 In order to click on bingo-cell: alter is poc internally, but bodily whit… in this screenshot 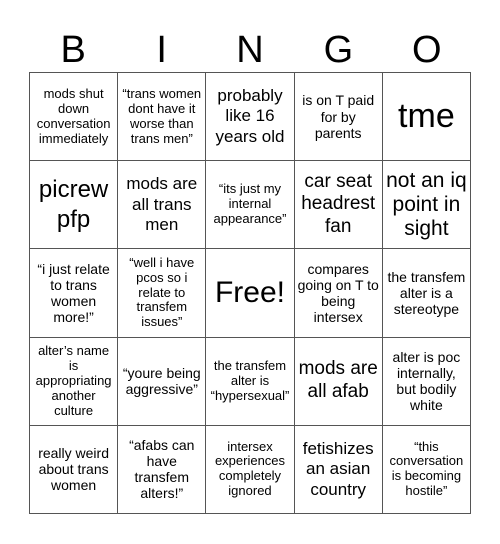, I will do `click(426, 381)`.